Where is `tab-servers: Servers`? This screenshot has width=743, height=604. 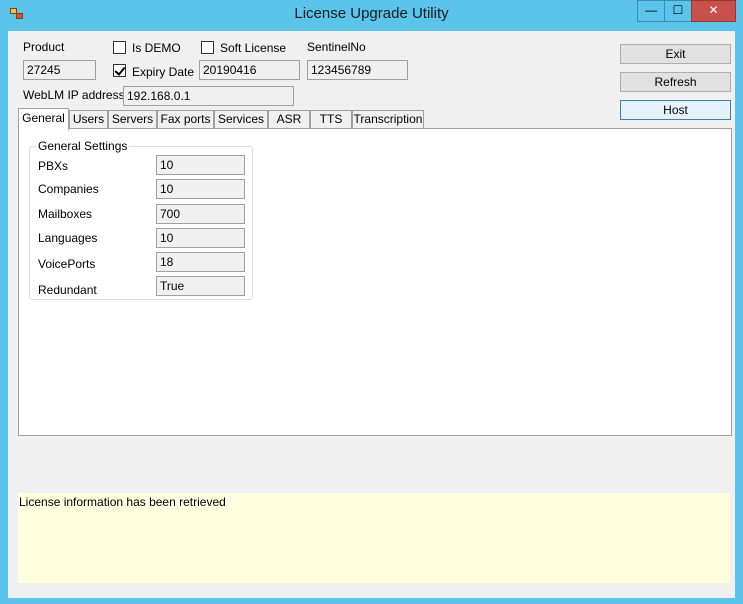 tab-servers: Servers is located at coordinates (132, 119).